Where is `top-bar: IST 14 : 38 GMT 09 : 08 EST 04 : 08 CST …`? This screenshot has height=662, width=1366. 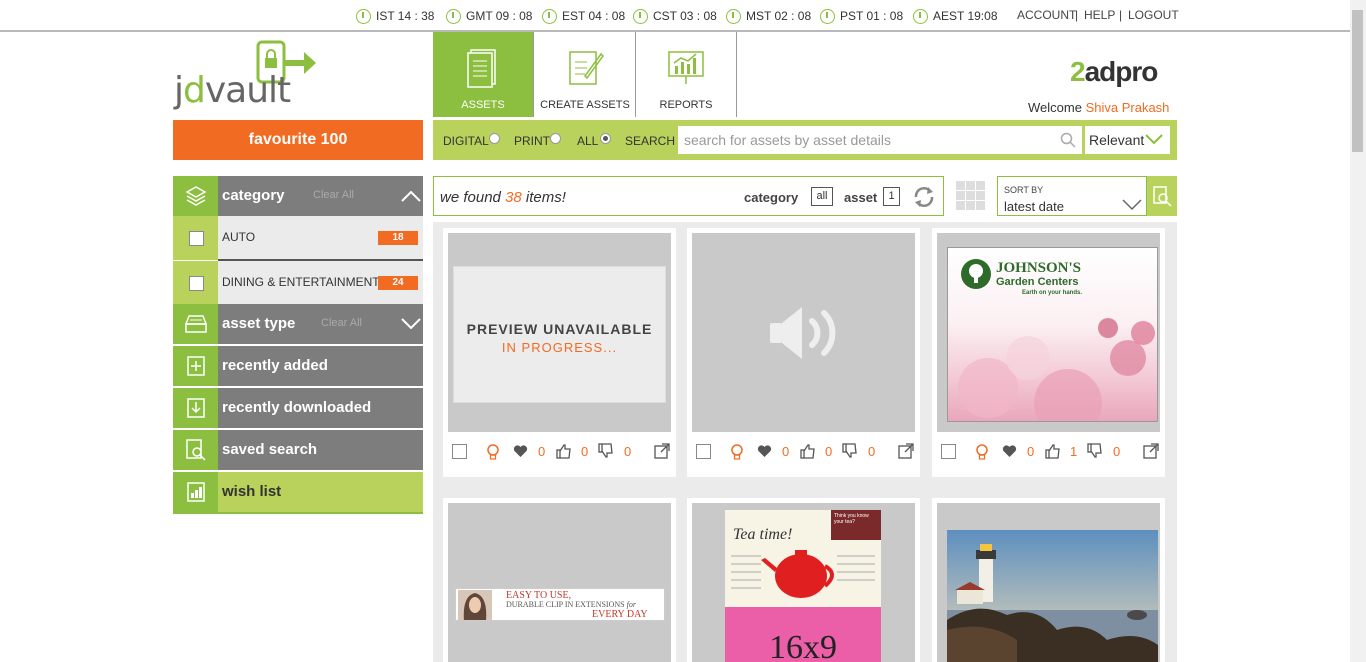
top-bar: IST 14 : 38 GMT 09 : 08 EST 04 : 08 CST … is located at coordinates (675, 16).